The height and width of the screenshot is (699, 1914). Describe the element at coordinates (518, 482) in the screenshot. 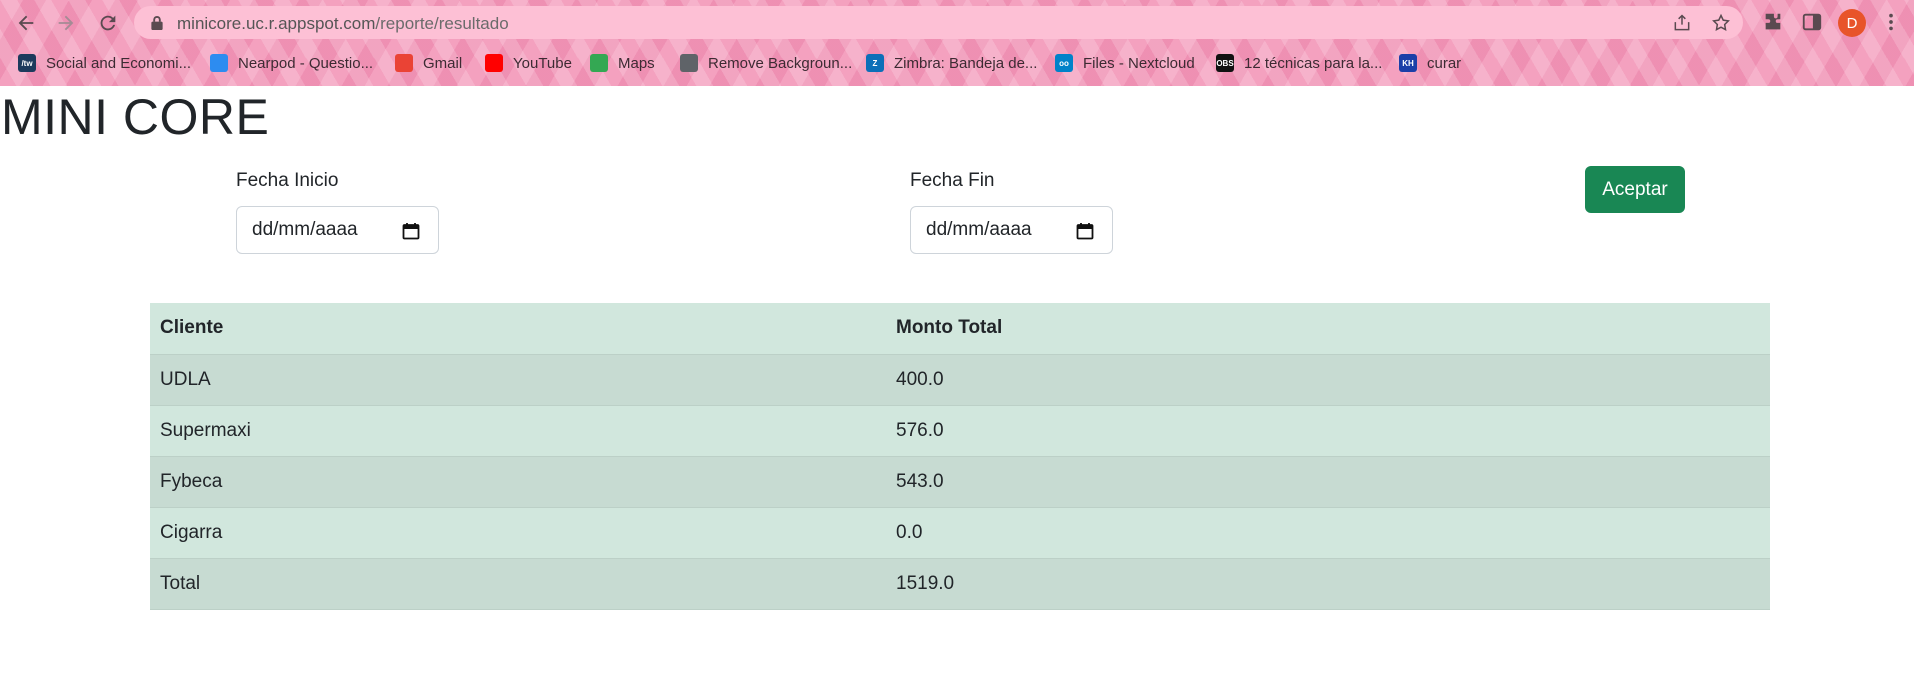

I see `cell-cliente: Fybeca` at that location.